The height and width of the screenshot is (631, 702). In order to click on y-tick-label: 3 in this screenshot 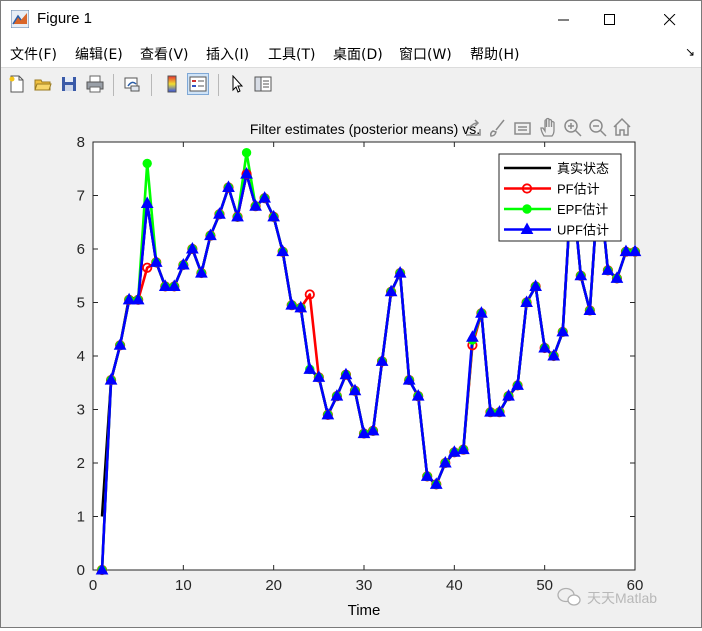, I will do `click(81, 410)`.